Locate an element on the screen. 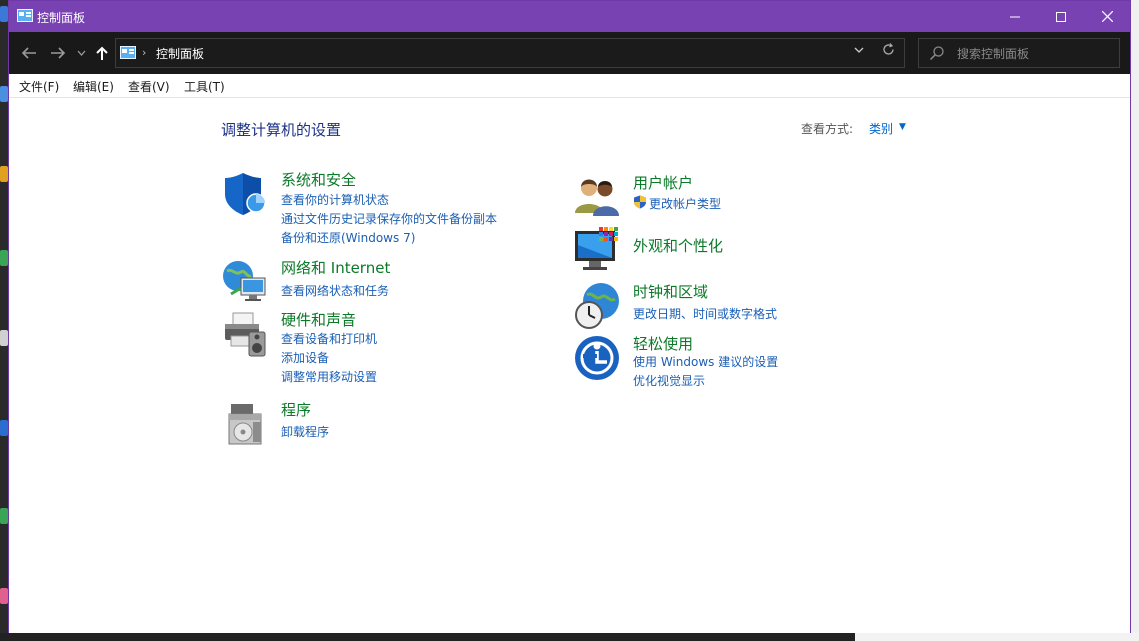  arrow-left-icon is located at coordinates (28, 53).